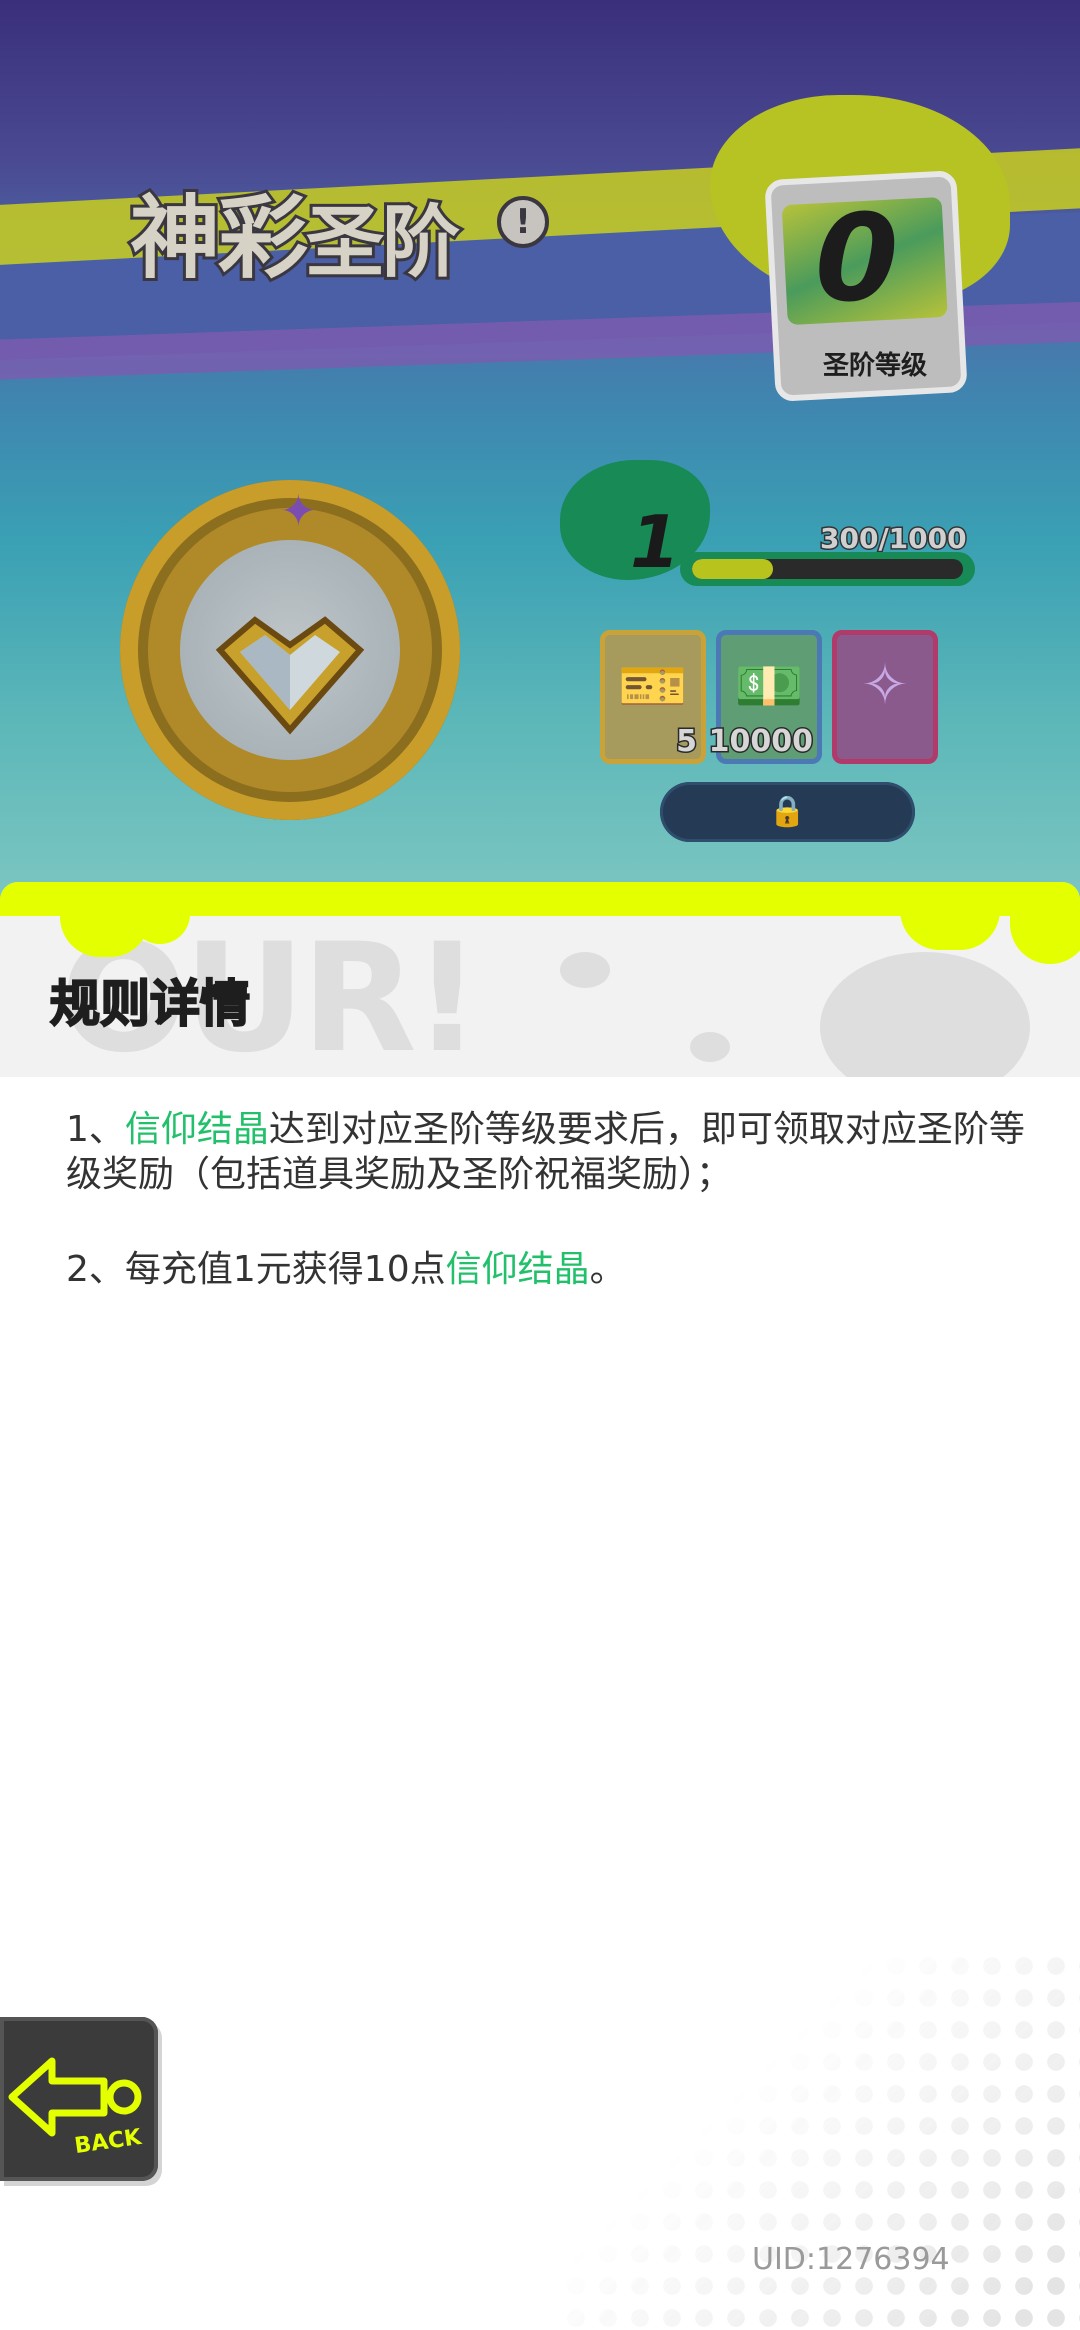 The height and width of the screenshot is (2330, 1080). Describe the element at coordinates (655, 542) in the screenshot. I see `progress-level: 1` at that location.